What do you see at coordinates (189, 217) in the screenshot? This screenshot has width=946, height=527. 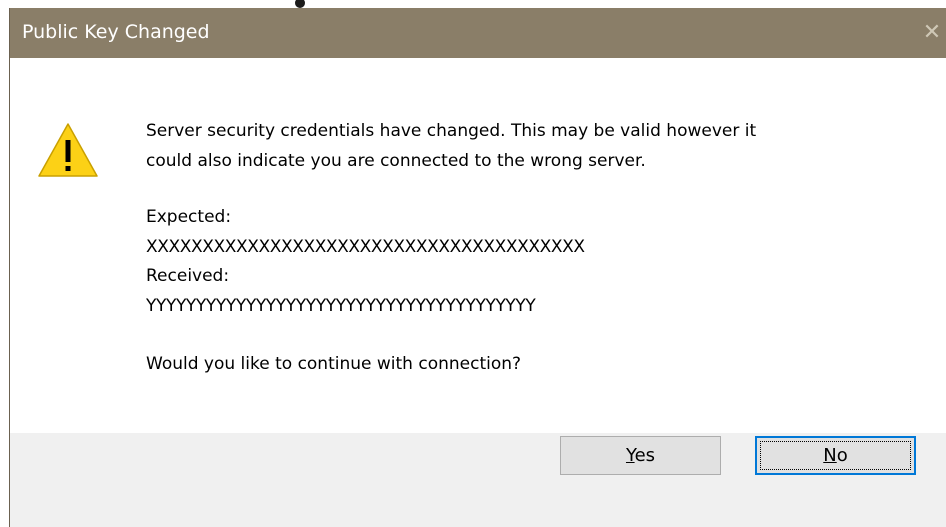 I see `expected-label: Expected:` at bounding box center [189, 217].